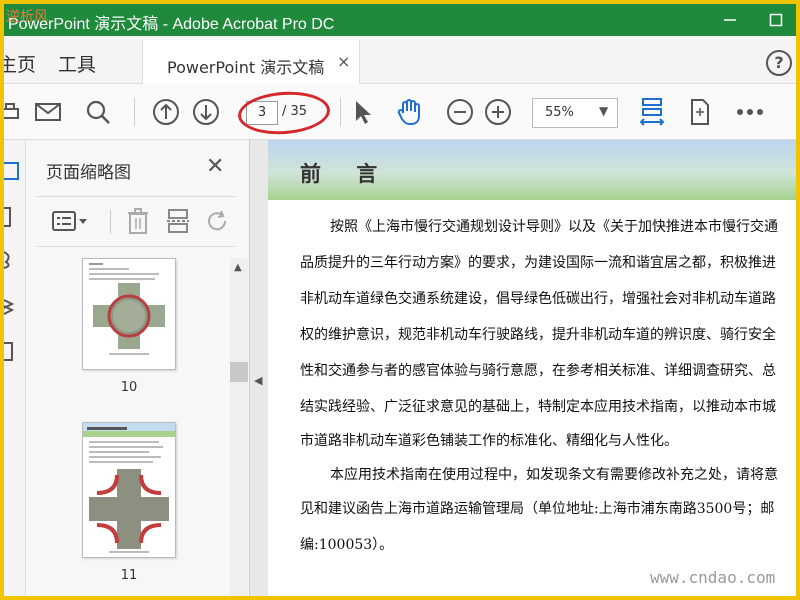 The image size is (800, 600). What do you see at coordinates (13, 259) in the screenshot?
I see `rail-attachments-button` at bounding box center [13, 259].